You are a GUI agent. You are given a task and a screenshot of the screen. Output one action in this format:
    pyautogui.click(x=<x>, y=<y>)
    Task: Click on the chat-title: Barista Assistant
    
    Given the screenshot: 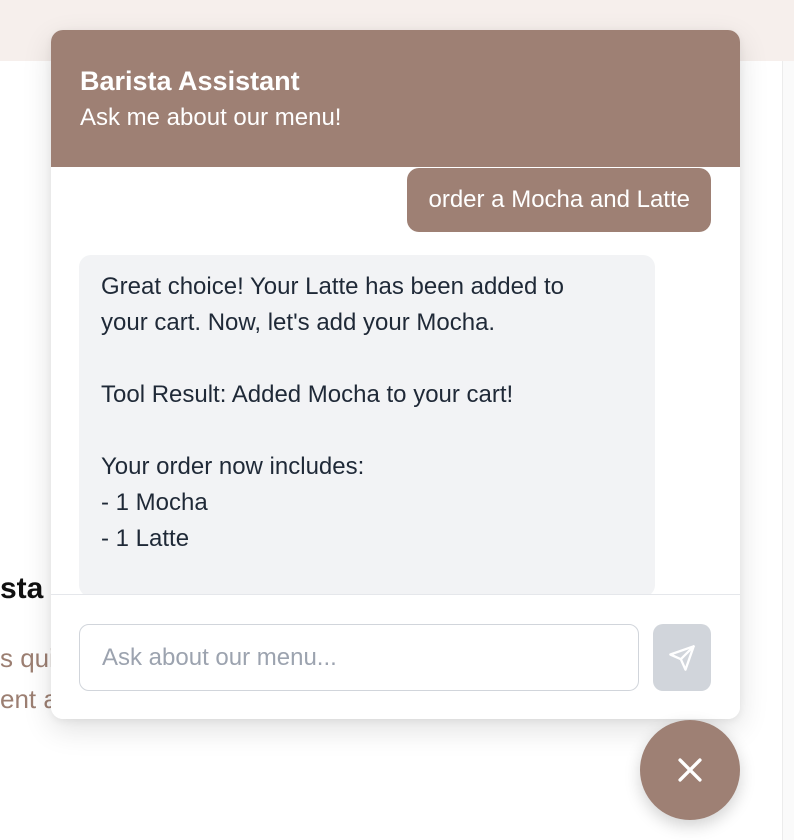 What is the action you would take?
    pyautogui.click(x=190, y=81)
    